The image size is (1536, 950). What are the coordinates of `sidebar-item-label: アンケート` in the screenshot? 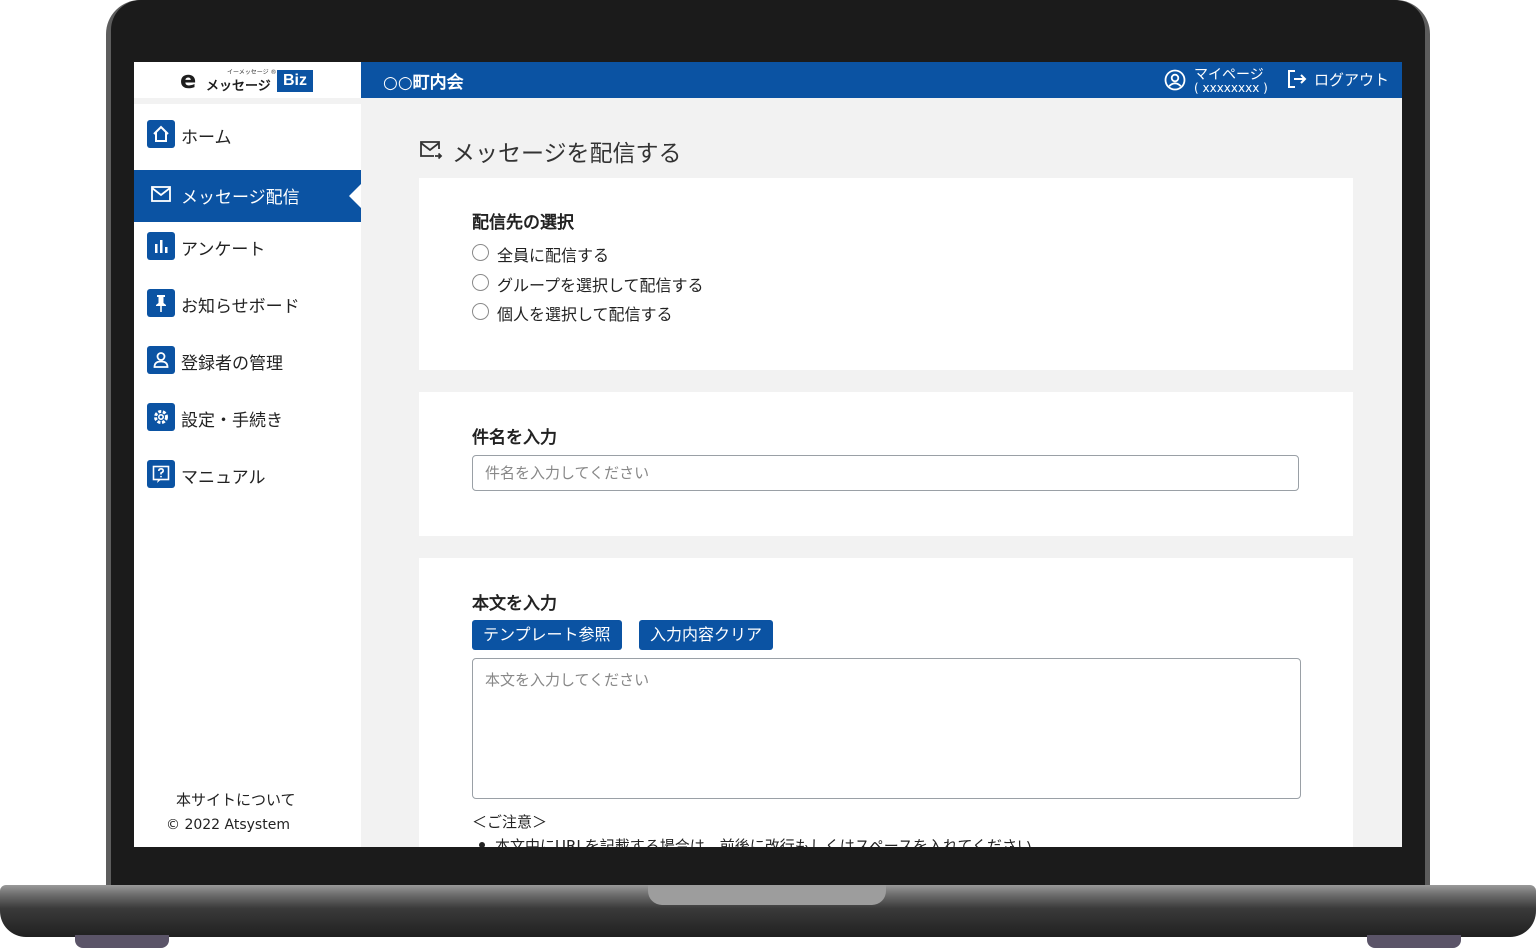 It's located at (223, 250).